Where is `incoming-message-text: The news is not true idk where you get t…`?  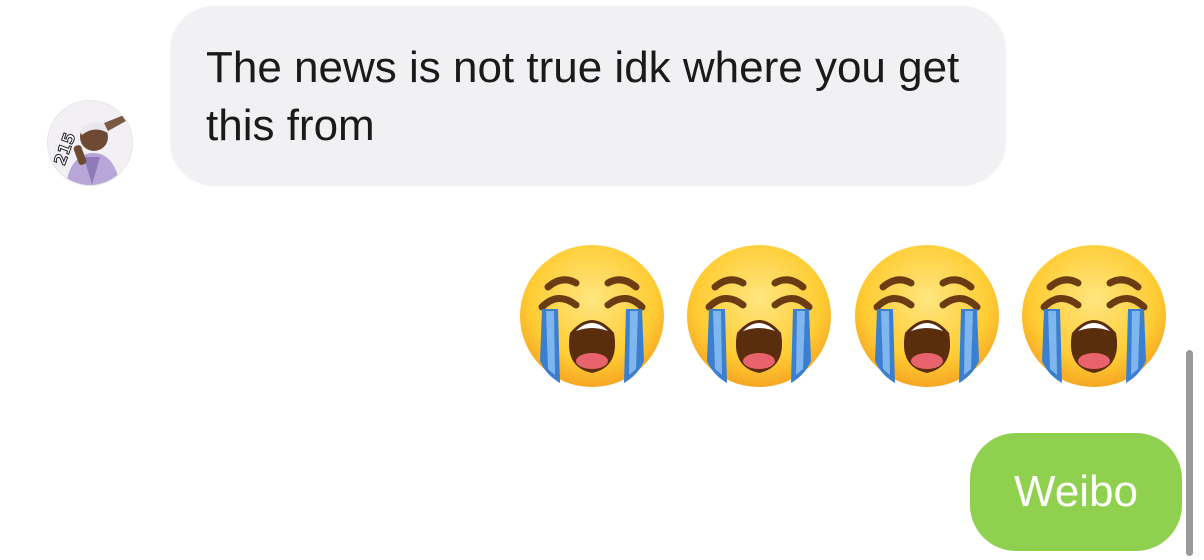 incoming-message-text: The news is not true idk where you get t… is located at coordinates (583, 96).